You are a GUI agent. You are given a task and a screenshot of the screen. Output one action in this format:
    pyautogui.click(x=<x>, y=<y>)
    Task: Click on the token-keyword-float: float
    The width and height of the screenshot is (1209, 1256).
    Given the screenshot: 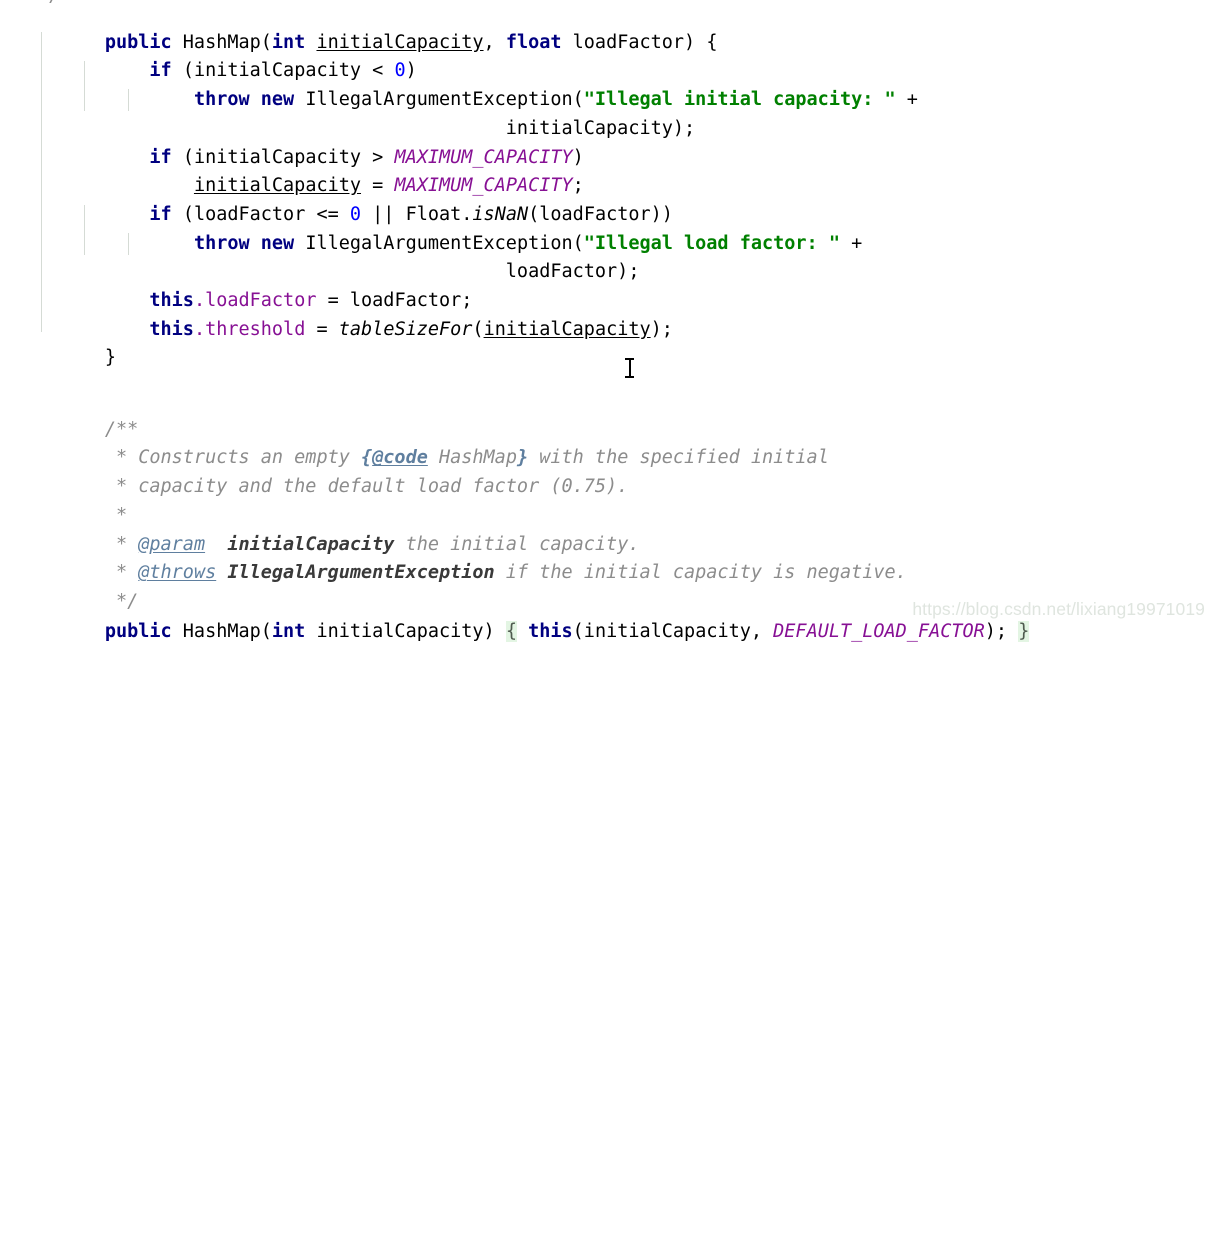 What is the action you would take?
    pyautogui.click(x=539, y=42)
    